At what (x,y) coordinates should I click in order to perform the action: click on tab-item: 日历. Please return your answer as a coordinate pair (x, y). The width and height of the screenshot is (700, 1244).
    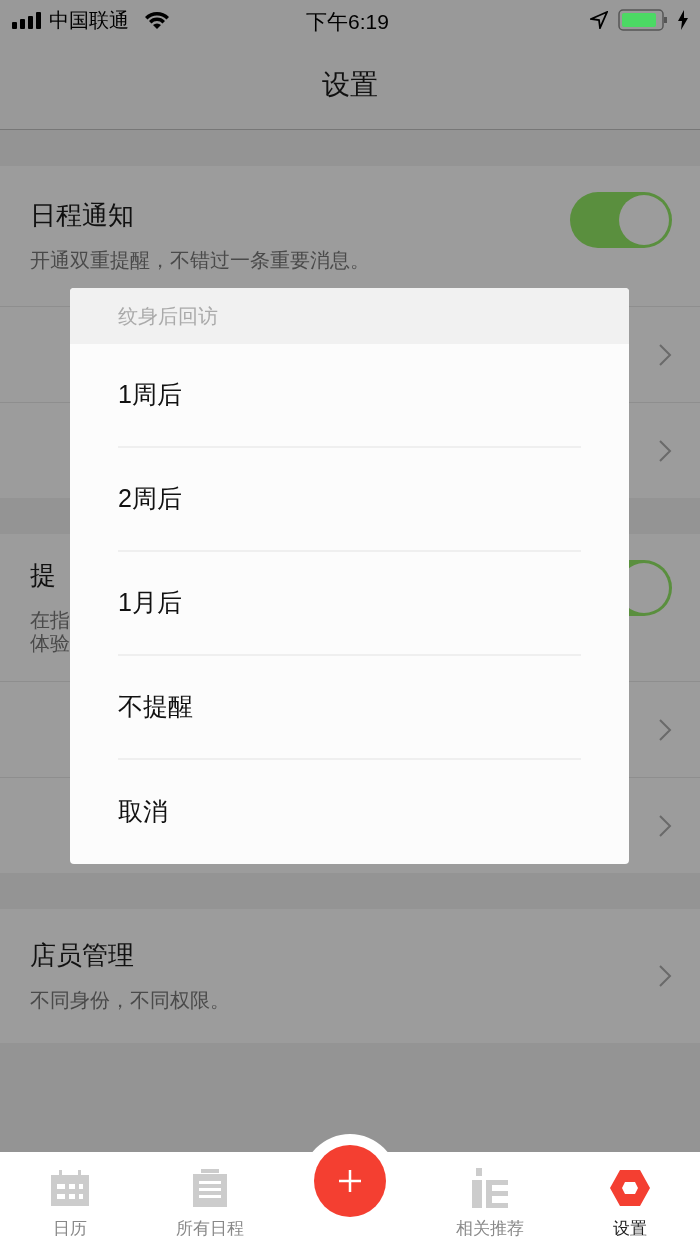
    Looking at the image, I should click on (70, 1198).